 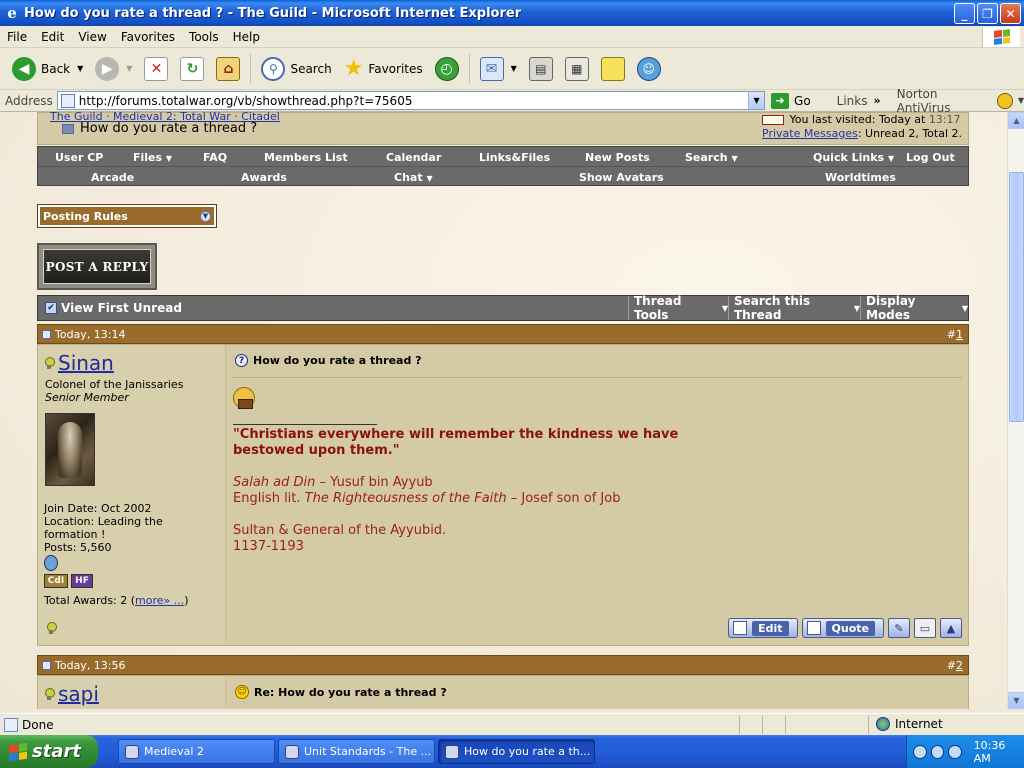 What do you see at coordinates (955, 334) in the screenshot?
I see `post-number: #1` at bounding box center [955, 334].